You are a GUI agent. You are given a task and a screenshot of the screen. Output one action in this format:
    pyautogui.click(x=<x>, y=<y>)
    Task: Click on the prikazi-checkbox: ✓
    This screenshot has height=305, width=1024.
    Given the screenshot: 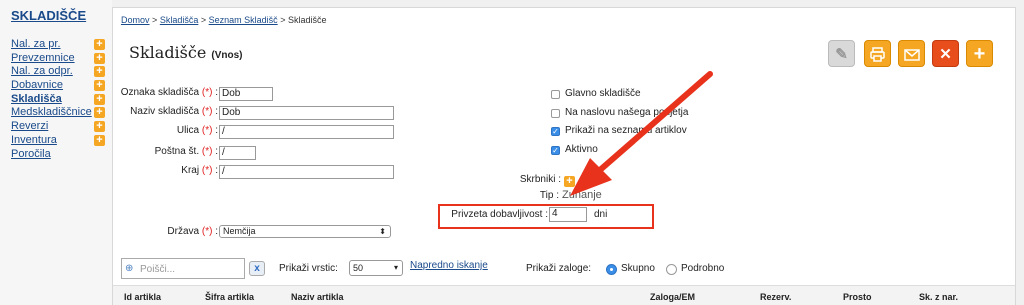 What is the action you would take?
    pyautogui.click(x=555, y=131)
    